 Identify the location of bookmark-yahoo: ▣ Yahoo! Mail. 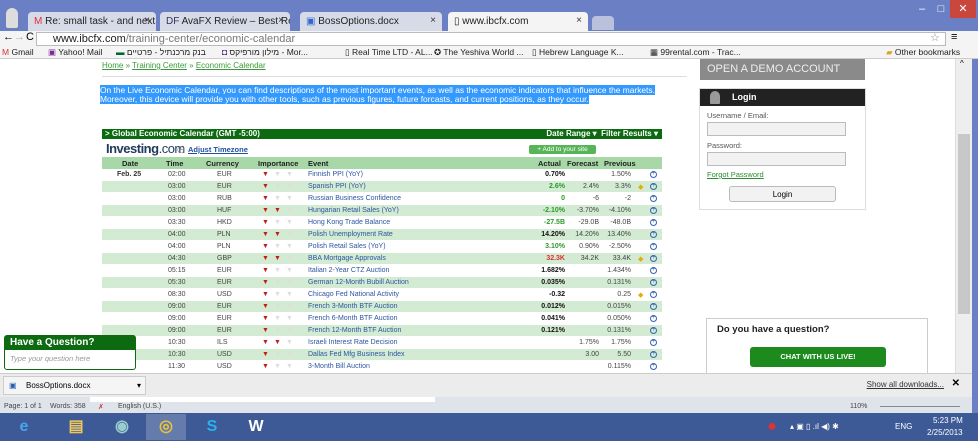
(75, 52).